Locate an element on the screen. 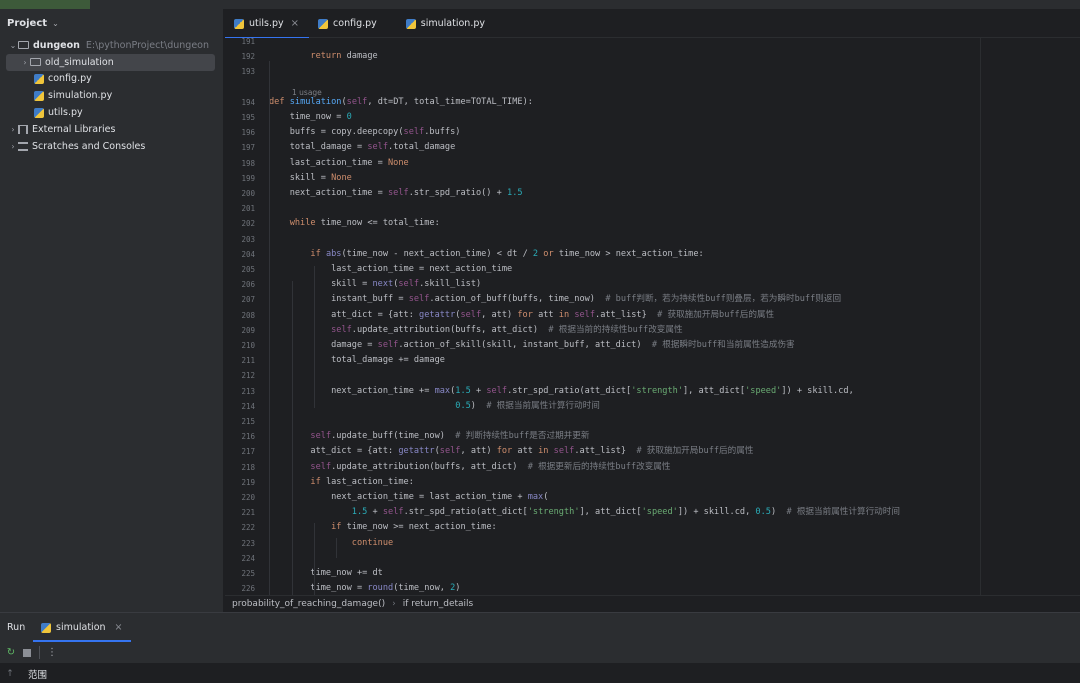 Image resolution: width=1080 pixels, height=683 pixels. tab-label: utils.py is located at coordinates (266, 23).